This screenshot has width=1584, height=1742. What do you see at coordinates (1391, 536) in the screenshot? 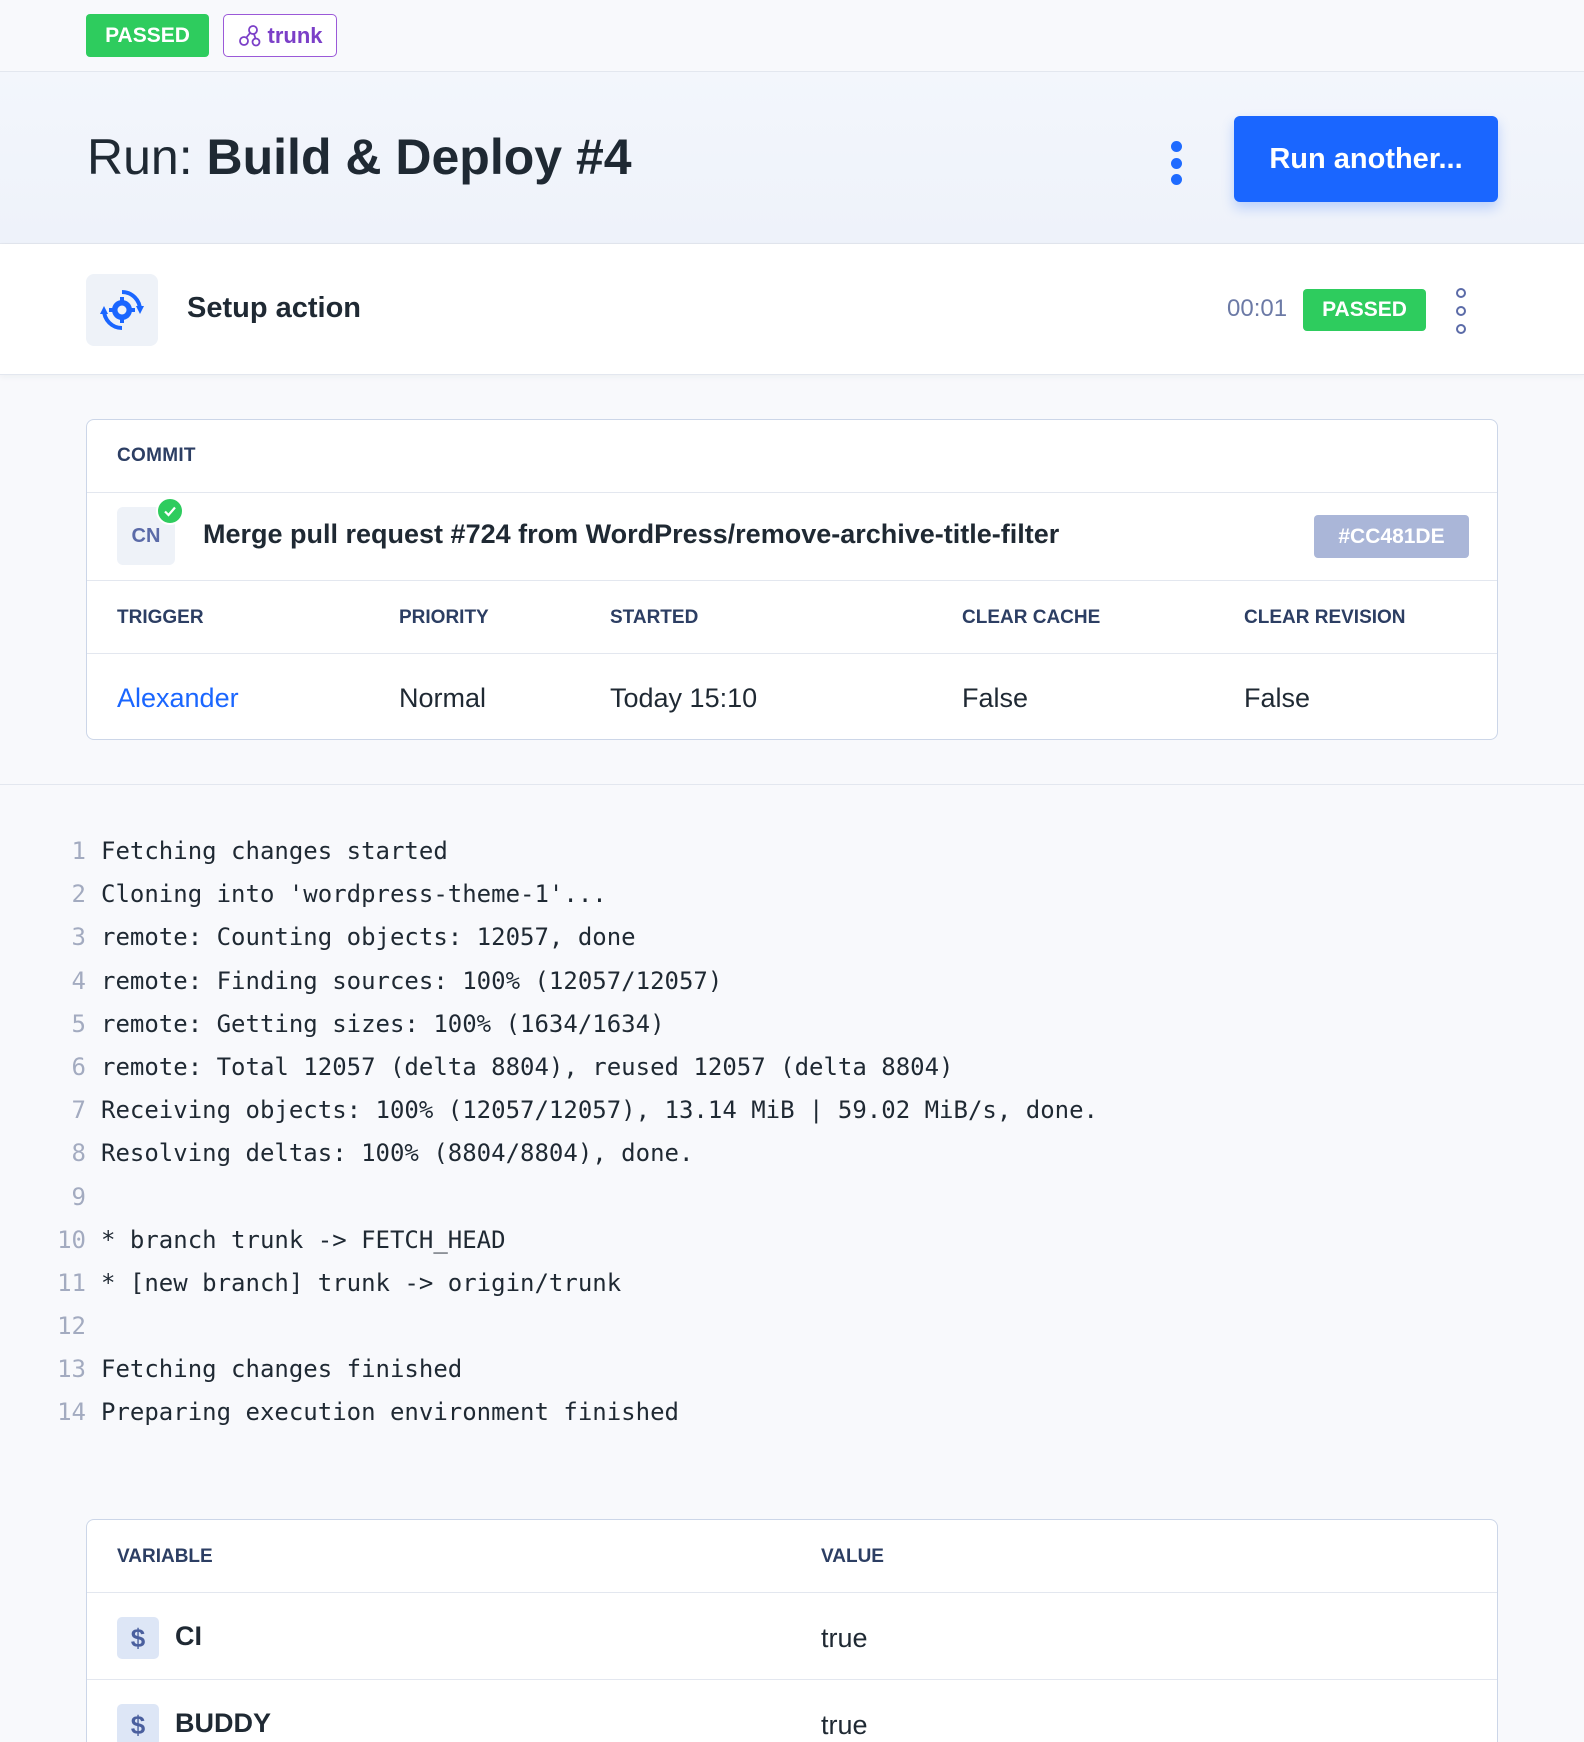
I see `commit-hash: #CC481DE` at bounding box center [1391, 536].